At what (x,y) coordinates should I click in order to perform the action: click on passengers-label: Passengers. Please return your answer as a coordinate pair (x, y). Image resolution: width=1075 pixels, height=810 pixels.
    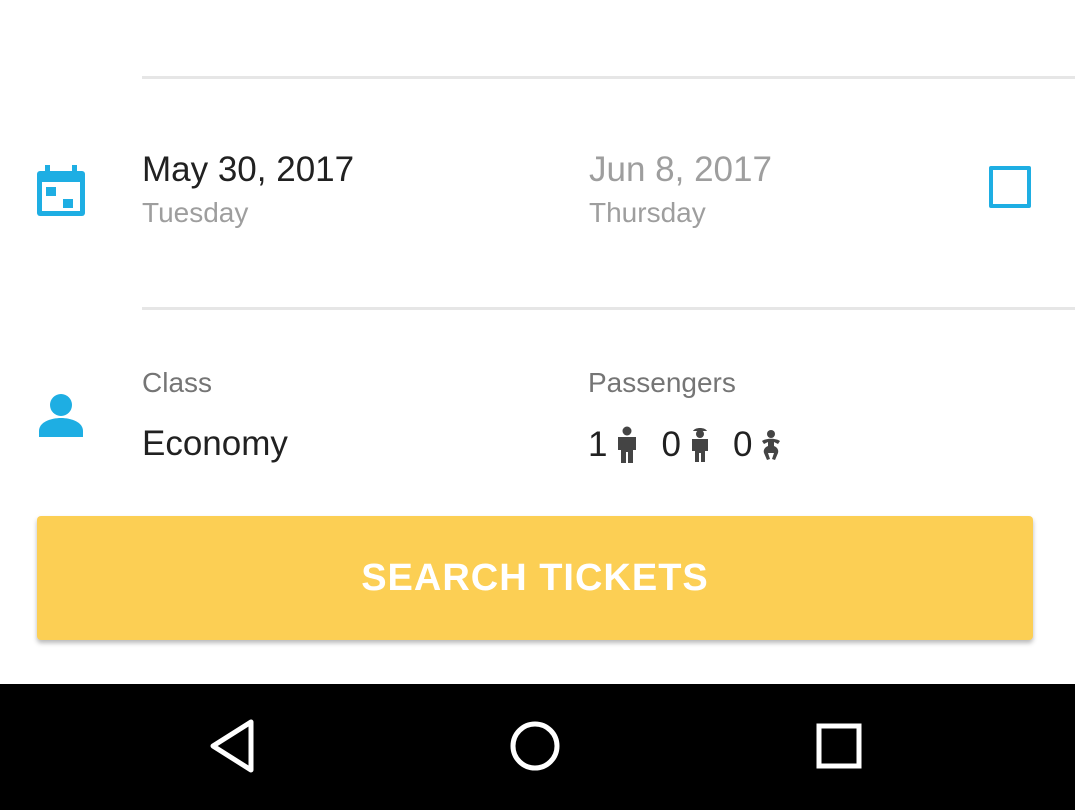
    Looking at the image, I should click on (662, 382).